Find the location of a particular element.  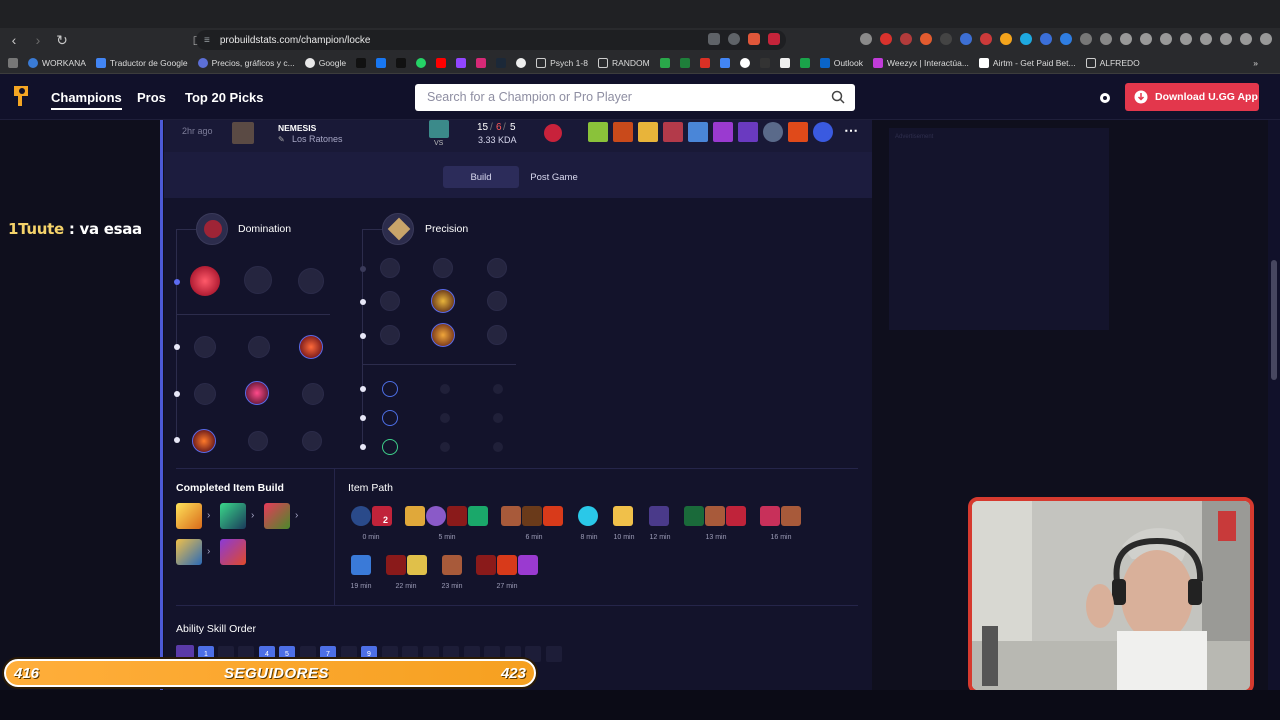

eyeball-collection-rune-icon is located at coordinates (257, 393).